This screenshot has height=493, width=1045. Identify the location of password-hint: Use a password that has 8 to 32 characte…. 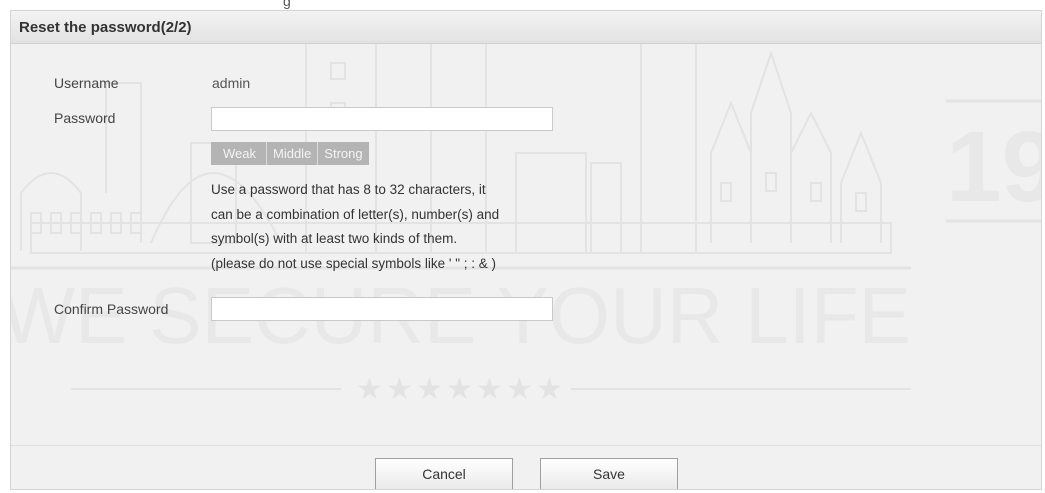
(391, 227).